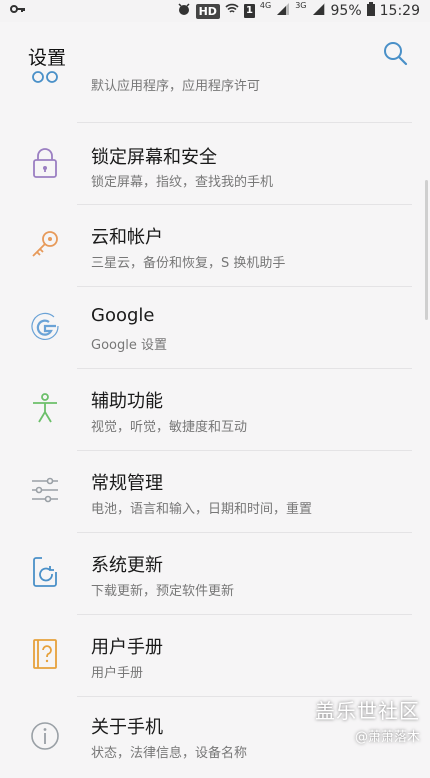 The height and width of the screenshot is (778, 430). What do you see at coordinates (184, 11) in the screenshot?
I see `alarm-icon` at bounding box center [184, 11].